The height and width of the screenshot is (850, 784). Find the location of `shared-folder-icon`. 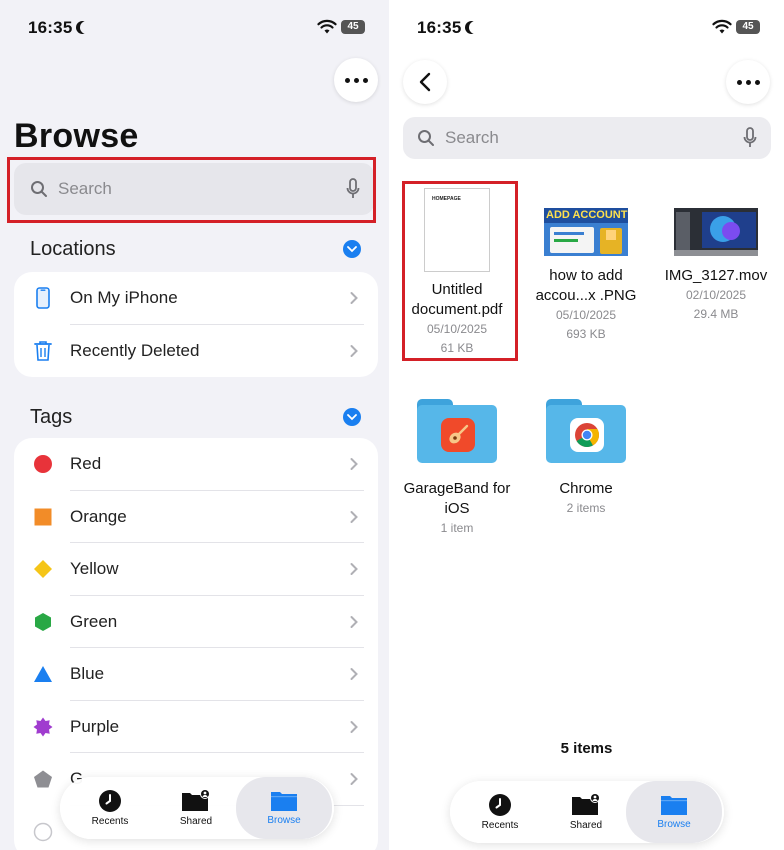

shared-folder-icon is located at coordinates (586, 804).